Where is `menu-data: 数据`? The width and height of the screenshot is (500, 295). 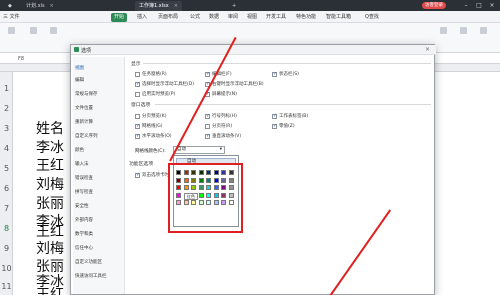 menu-data: 数据 is located at coordinates (214, 17).